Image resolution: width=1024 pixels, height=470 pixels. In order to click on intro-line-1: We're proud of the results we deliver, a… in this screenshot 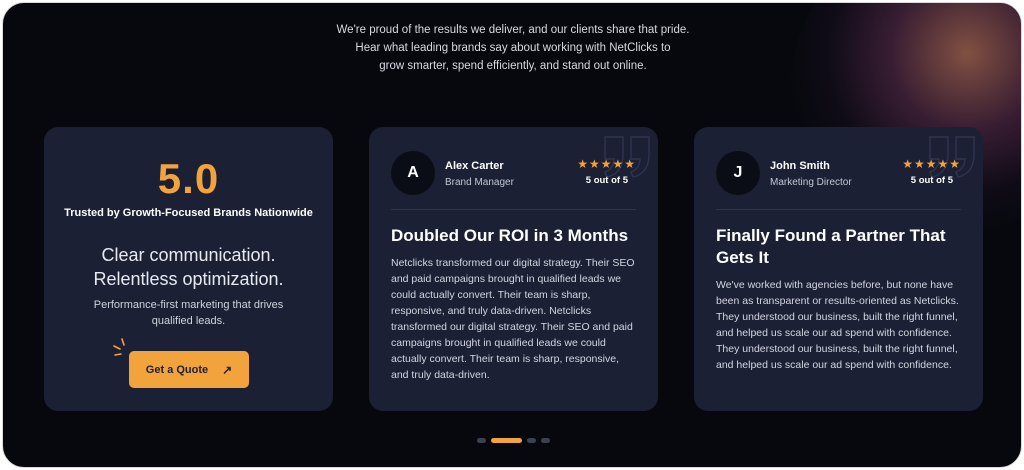, I will do `click(513, 30)`.